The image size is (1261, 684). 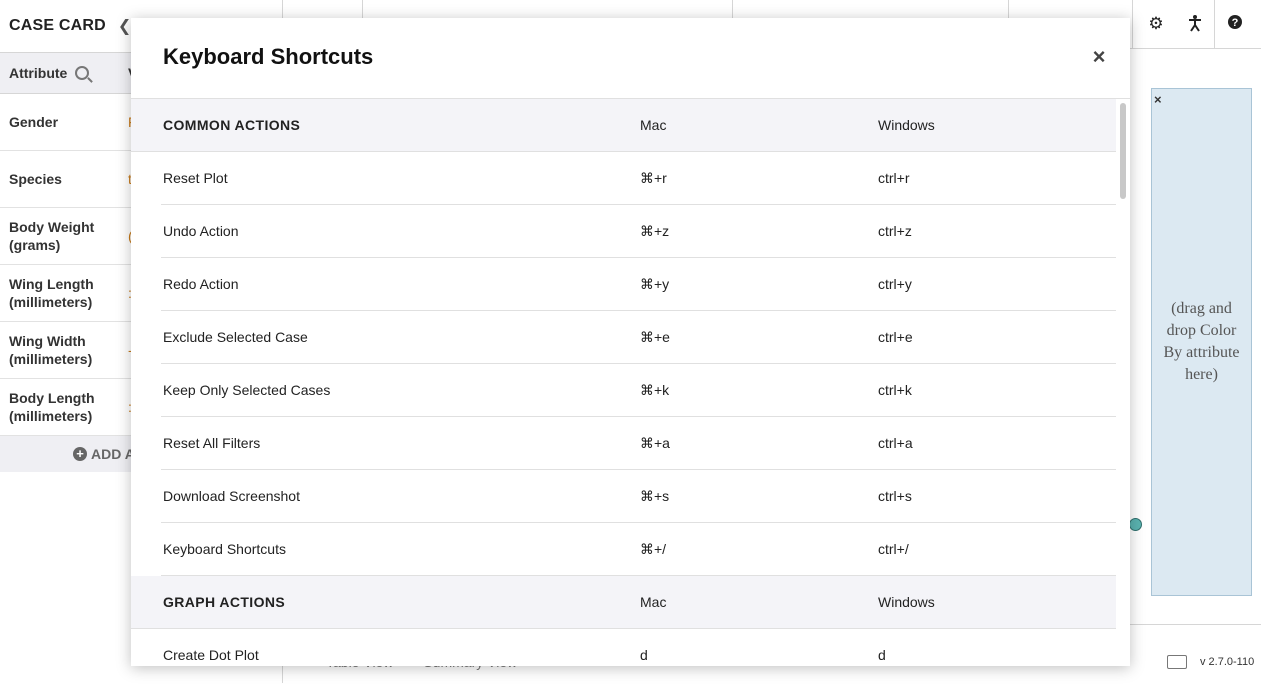 I want to click on modal-header: Keyboard Shortcuts ×, so click(x=630, y=58).